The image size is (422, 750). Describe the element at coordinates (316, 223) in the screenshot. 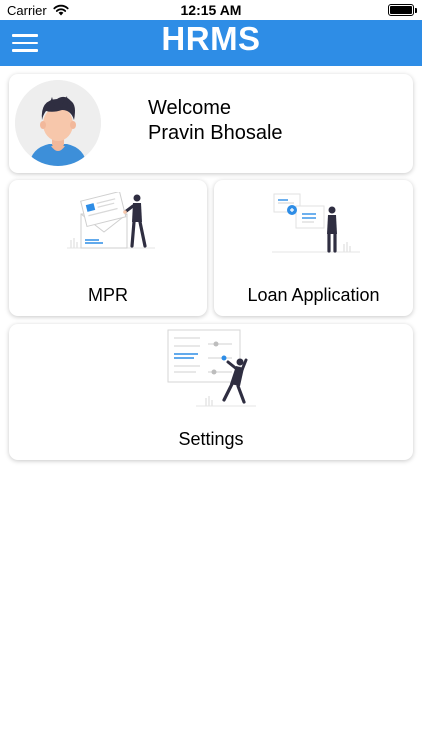

I see `loan-application-illustration-icon` at that location.